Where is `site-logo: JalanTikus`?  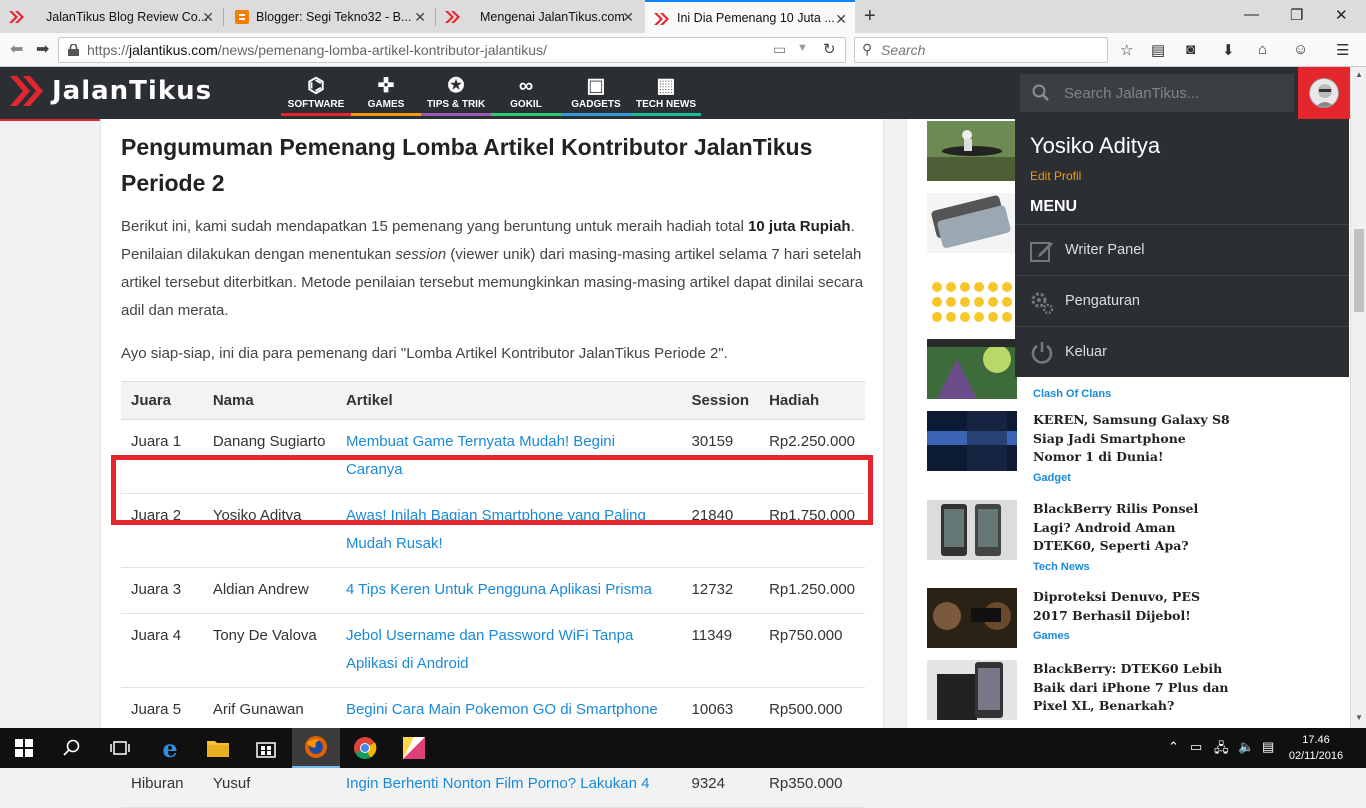
site-logo: JalanTikus is located at coordinates (111, 91).